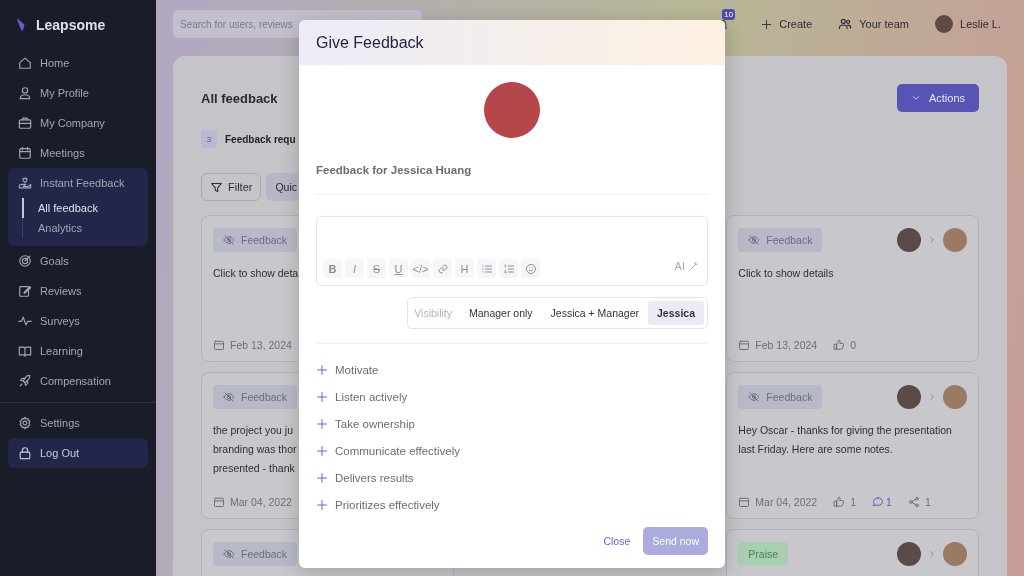 This screenshot has height=576, width=1024. What do you see at coordinates (231, 187) in the screenshot?
I see `filter-button: Filter` at bounding box center [231, 187].